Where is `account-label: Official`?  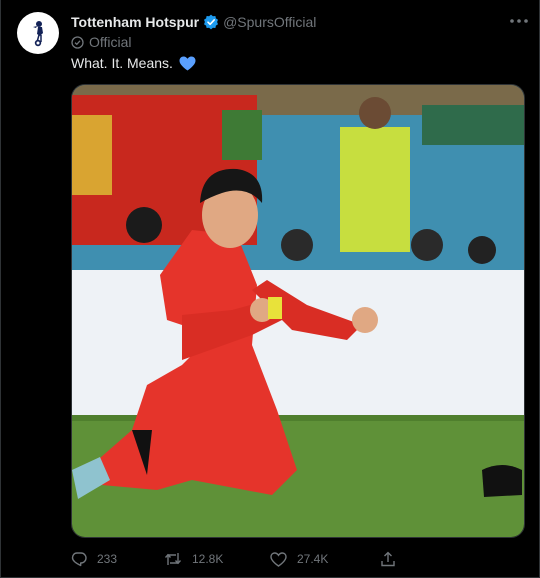 account-label: Official is located at coordinates (101, 42).